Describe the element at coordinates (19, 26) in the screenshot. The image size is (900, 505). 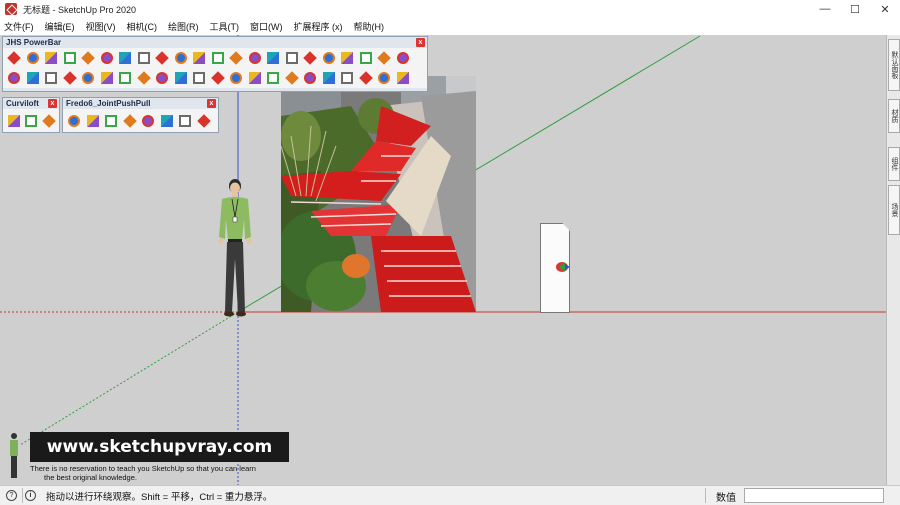
I see `menu-file: 文件(F)` at that location.